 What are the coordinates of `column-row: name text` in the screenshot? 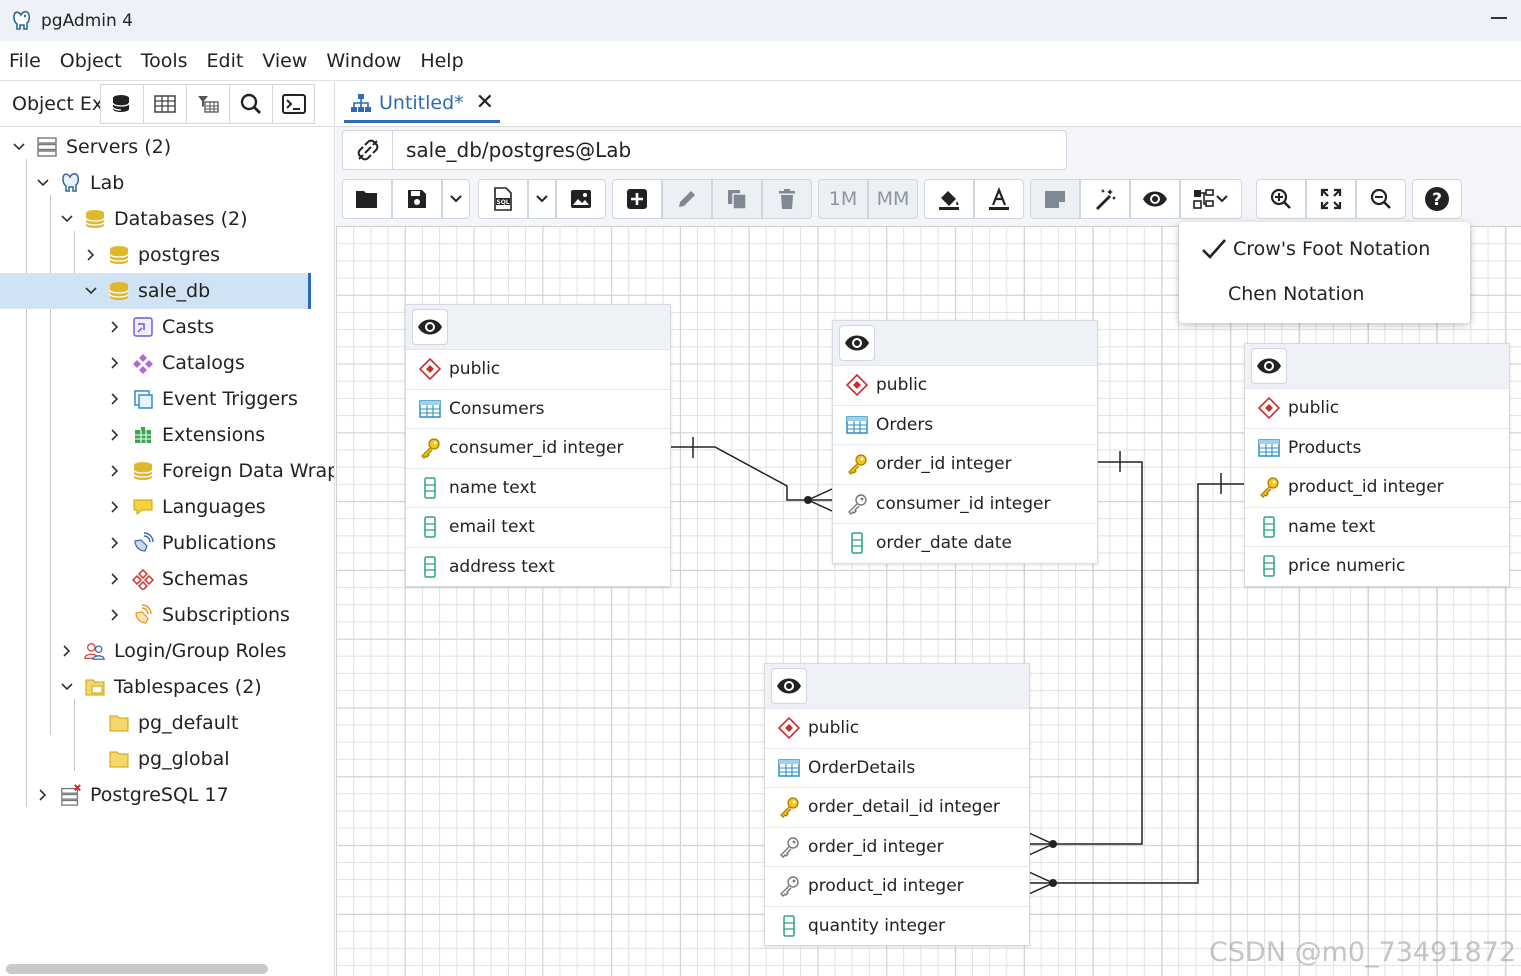 It's located at (538, 487).